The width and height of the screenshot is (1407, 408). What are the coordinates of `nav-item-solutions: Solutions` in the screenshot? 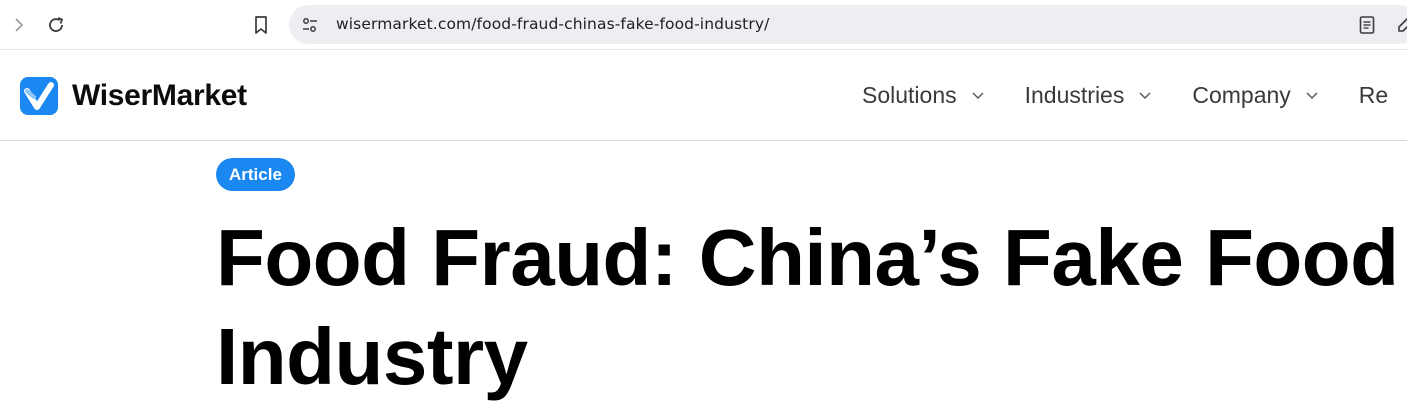 It's located at (943, 95).